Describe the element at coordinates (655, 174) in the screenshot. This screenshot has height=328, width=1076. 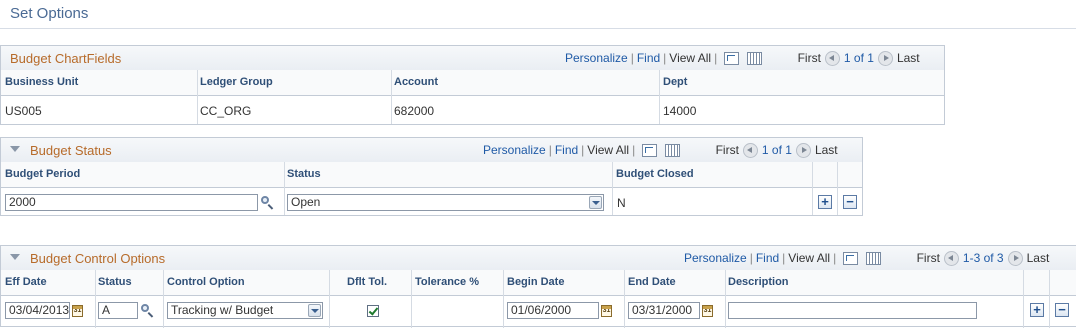
I see `col-budget-closed: Budget Closed` at that location.